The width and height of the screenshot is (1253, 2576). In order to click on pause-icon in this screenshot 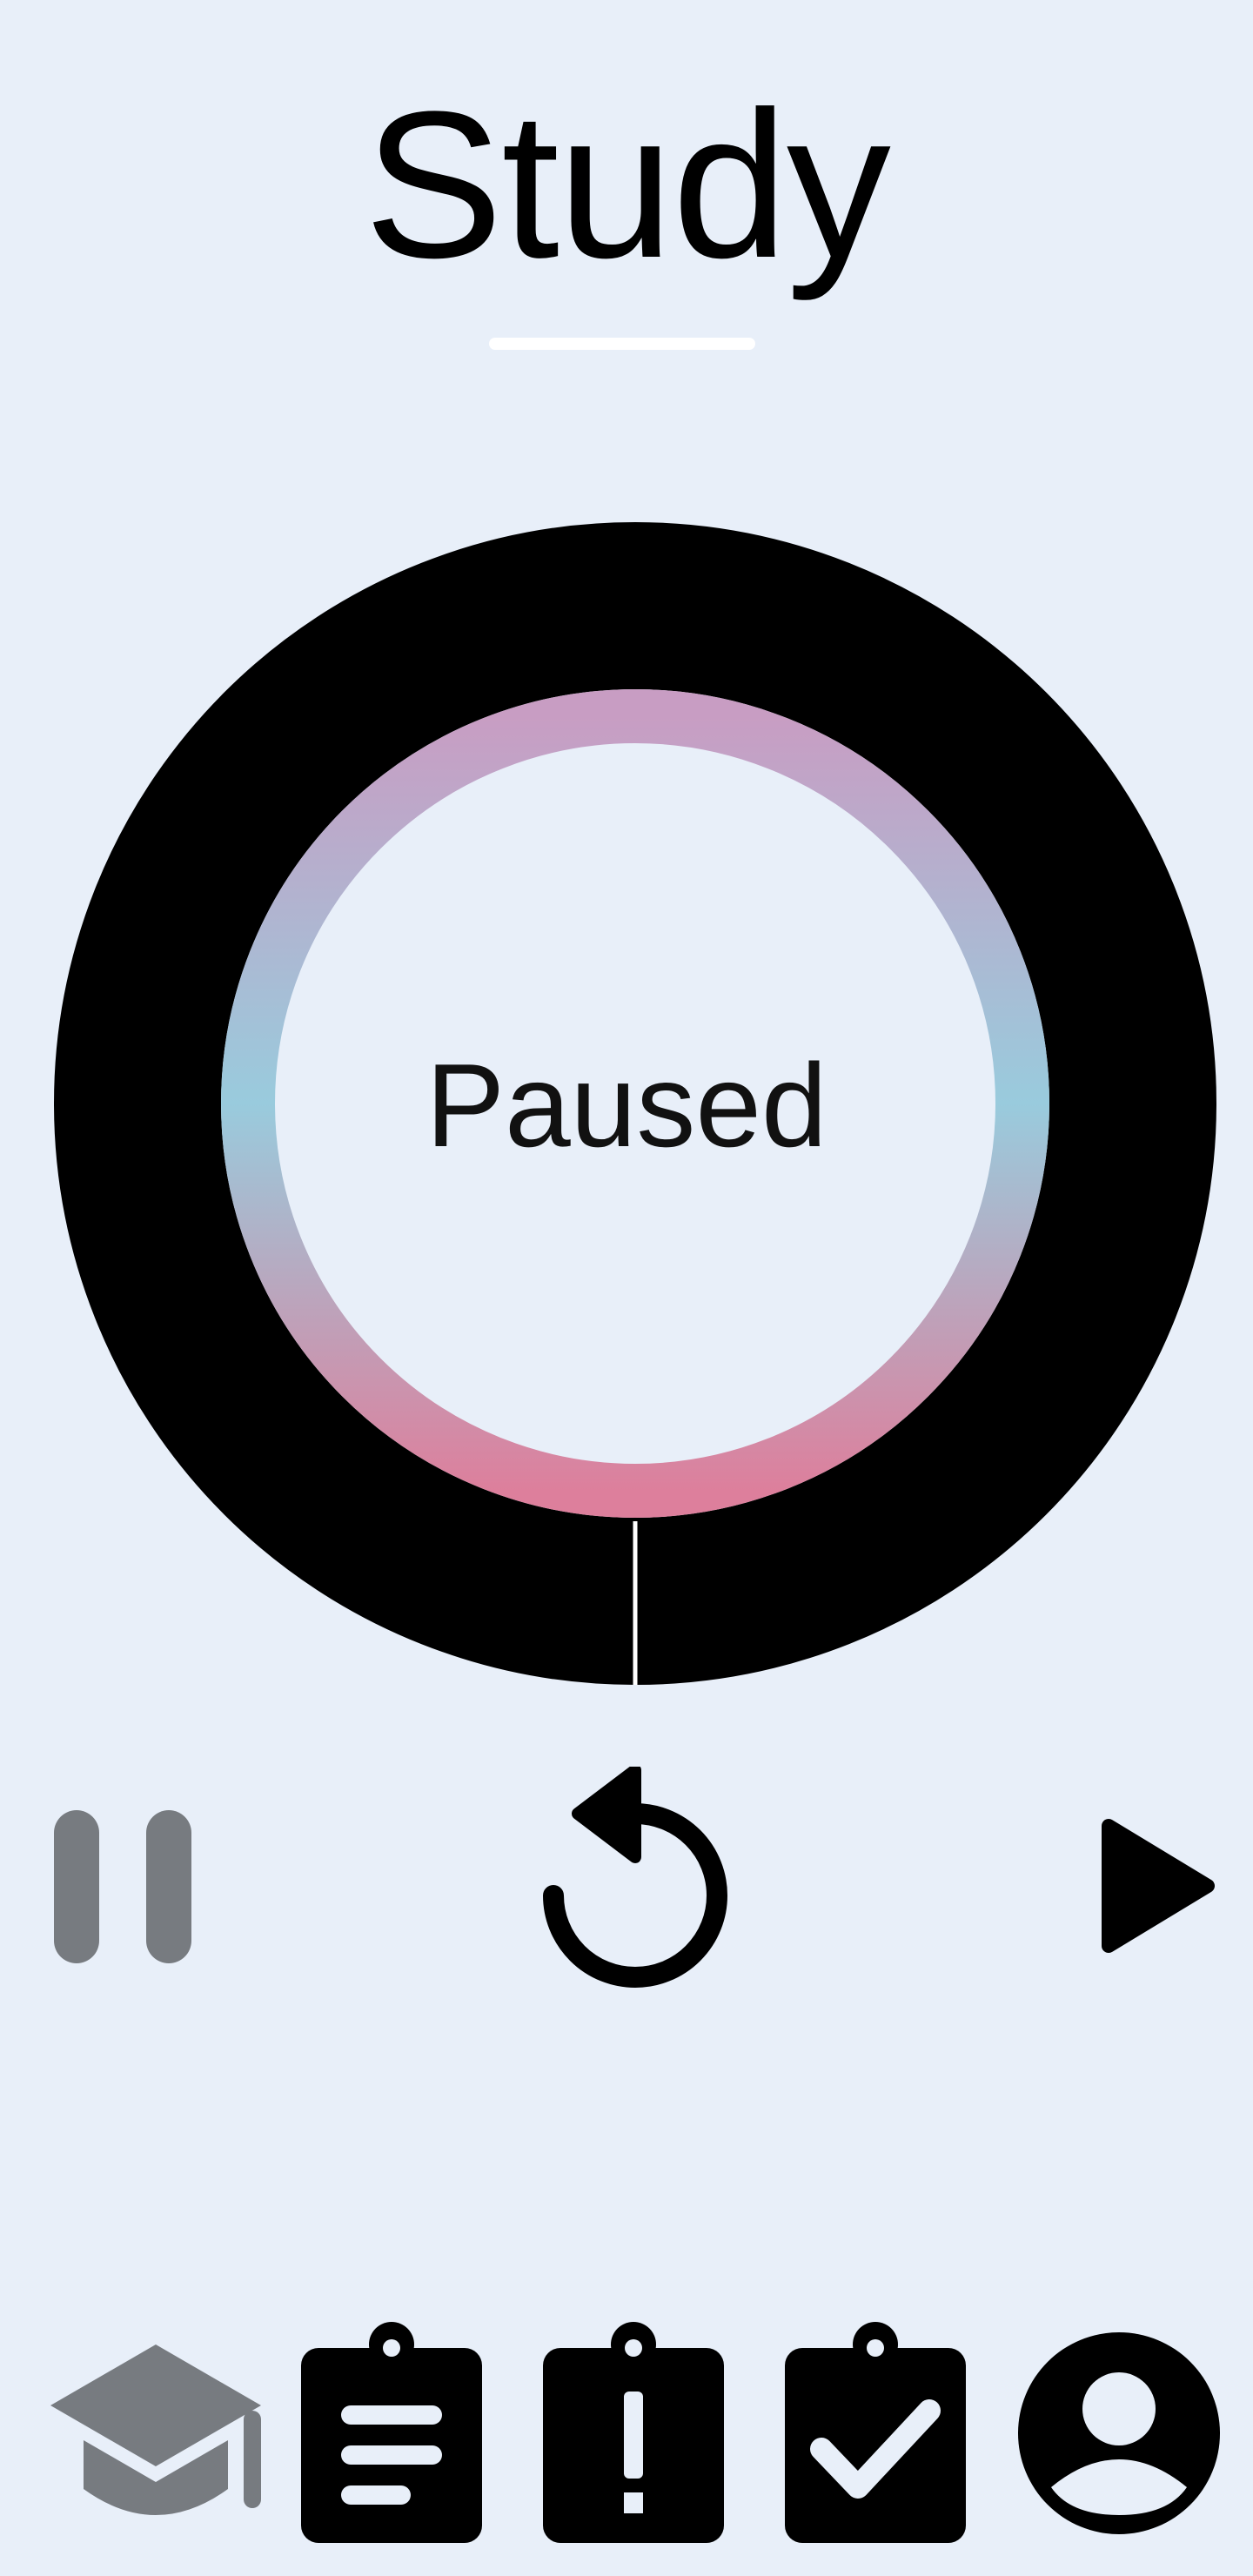, I will do `click(122, 1887)`.